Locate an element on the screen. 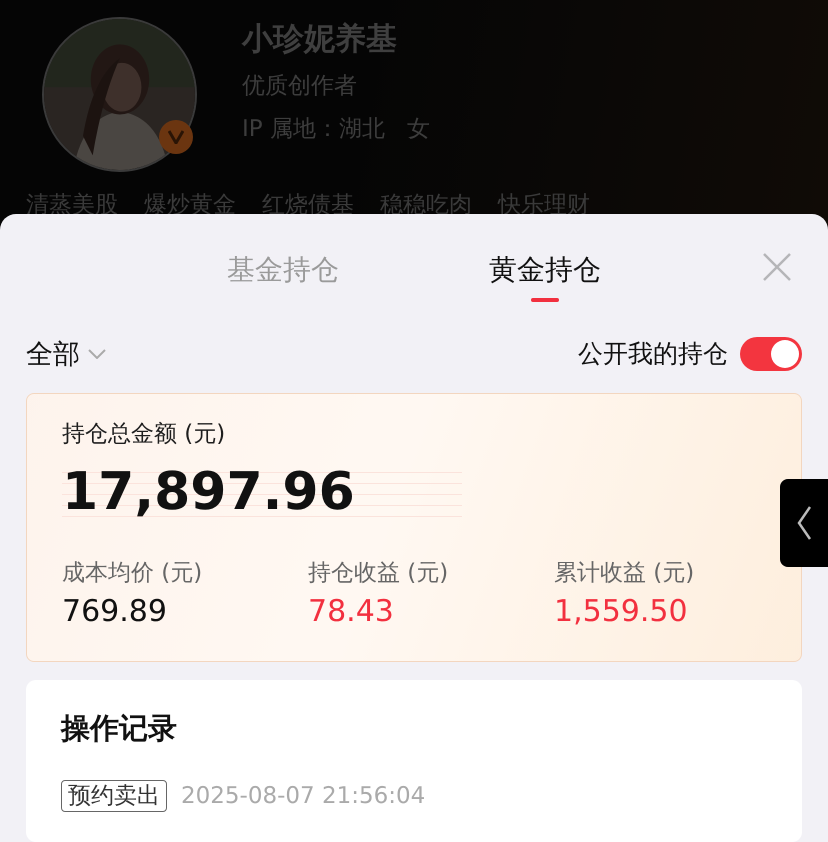 Image resolution: width=828 pixels, height=842 pixels. user-title: 优质创作者 is located at coordinates (300, 86).